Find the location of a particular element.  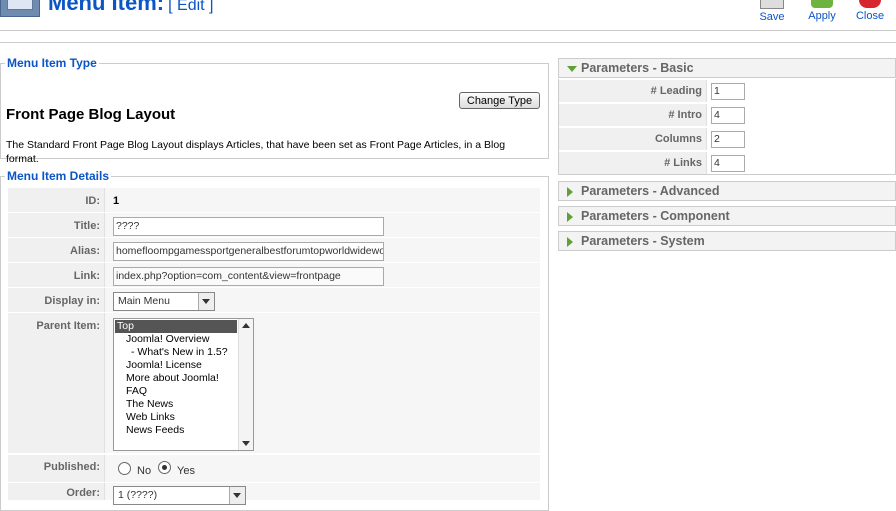

published-yes-label: Yes is located at coordinates (186, 471).